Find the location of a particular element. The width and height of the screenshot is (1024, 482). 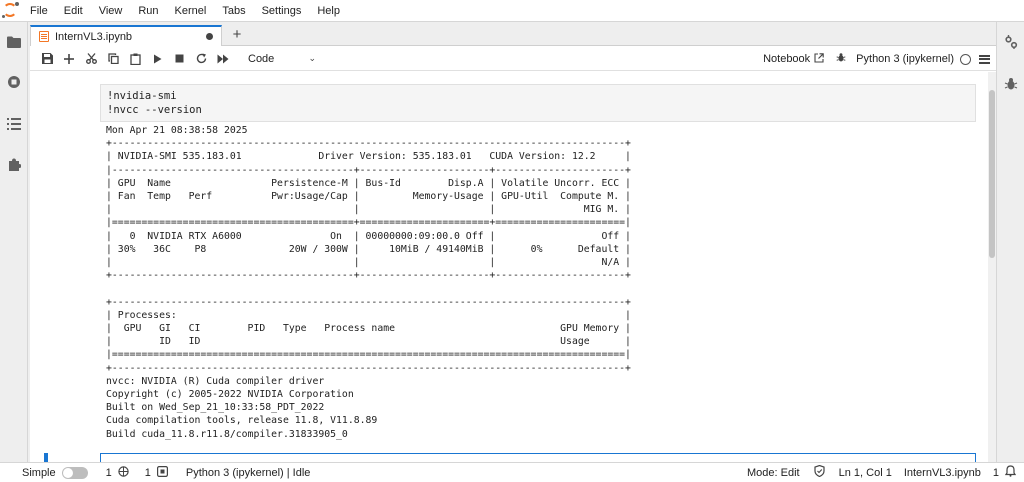

scrollbar-thumb is located at coordinates (992, 174).